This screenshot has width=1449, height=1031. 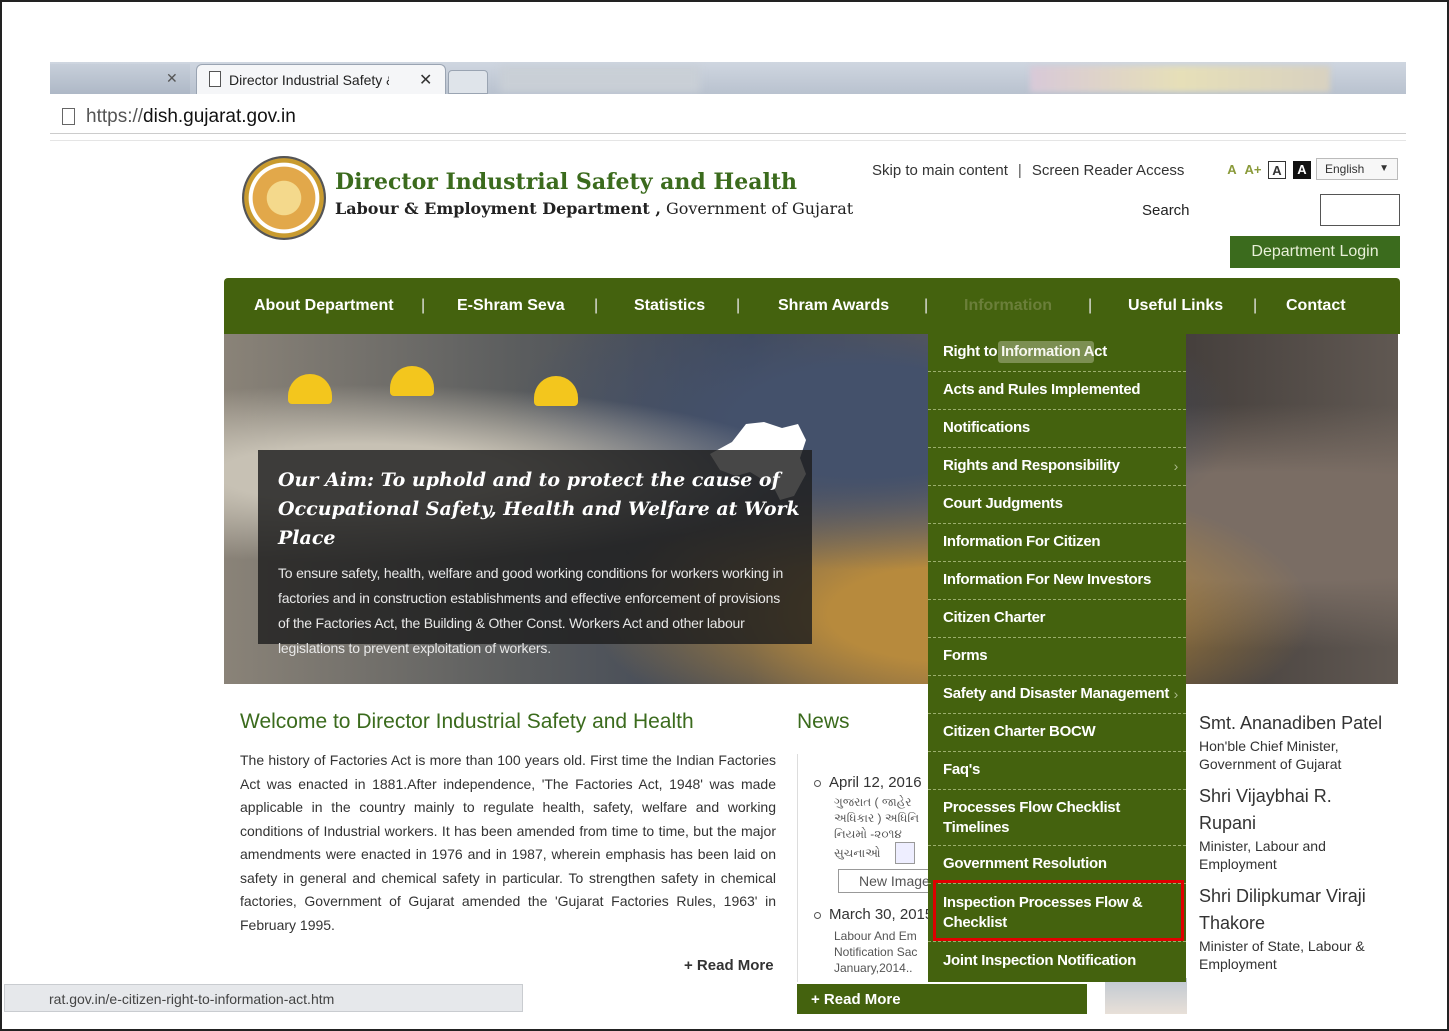 What do you see at coordinates (965, 655) in the screenshot?
I see `menu-item-label: Forms` at bounding box center [965, 655].